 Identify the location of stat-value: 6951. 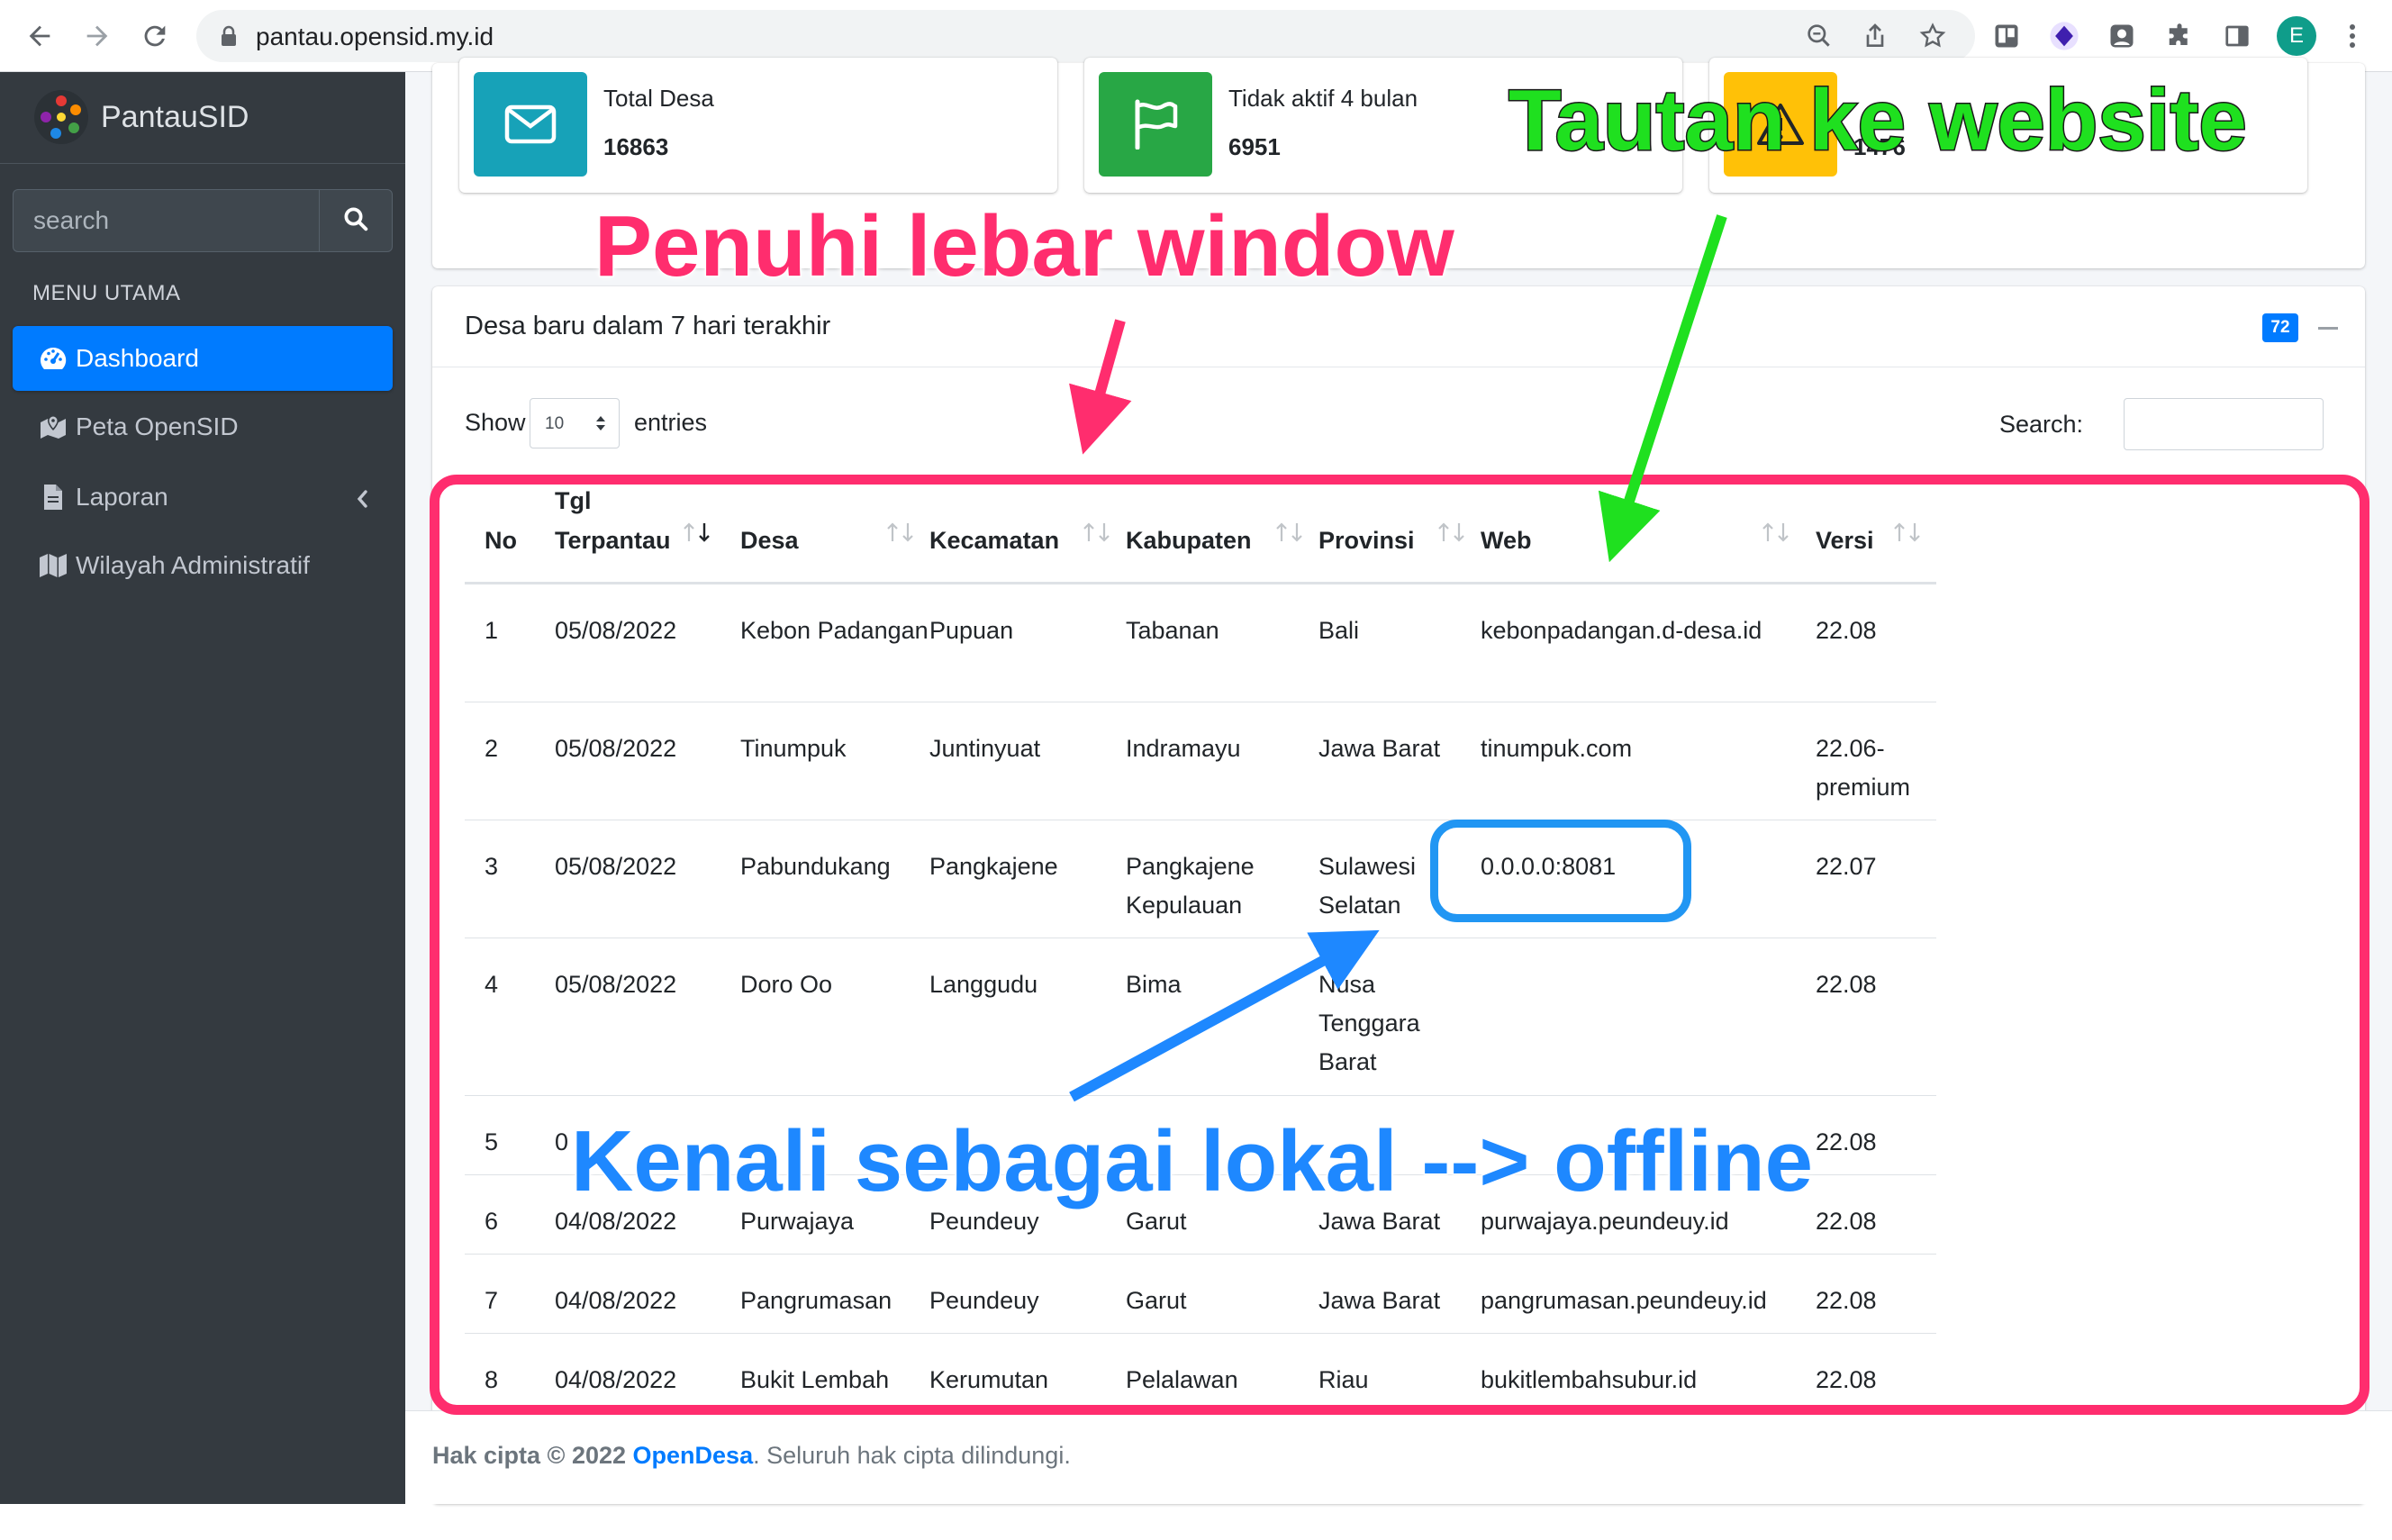
(1254, 146).